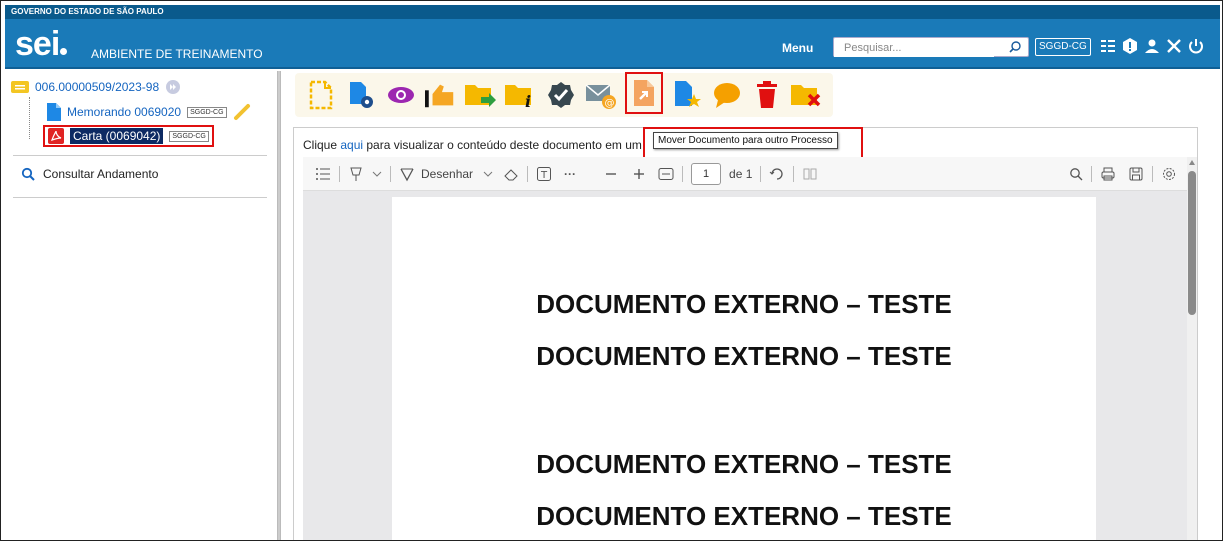 Image resolution: width=1223 pixels, height=541 pixels. What do you see at coordinates (279, 305) in the screenshot?
I see `panel-splitter` at bounding box center [279, 305].